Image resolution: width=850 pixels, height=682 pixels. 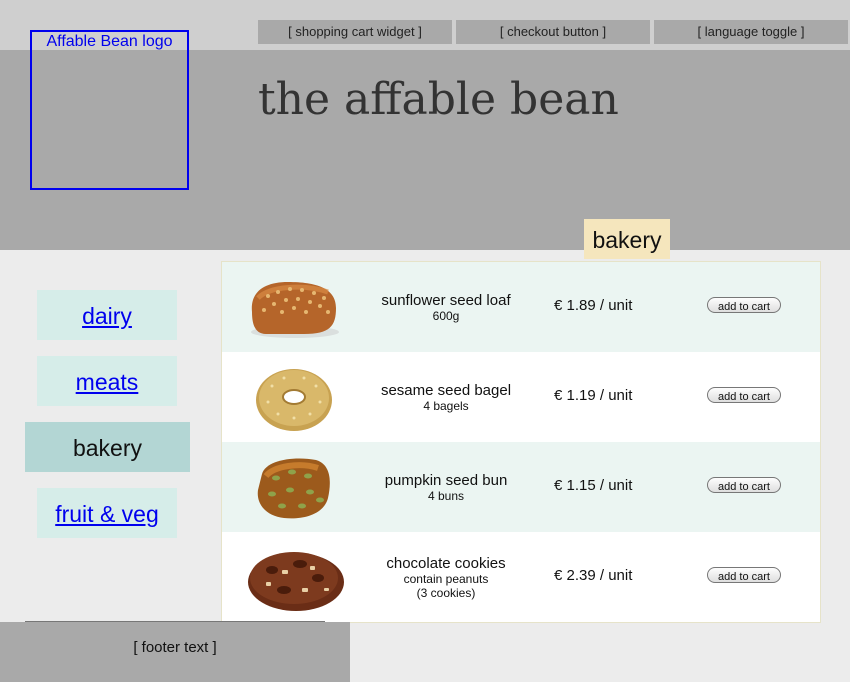 I want to click on product-price: € 2.39 / unit, so click(x=593, y=575).